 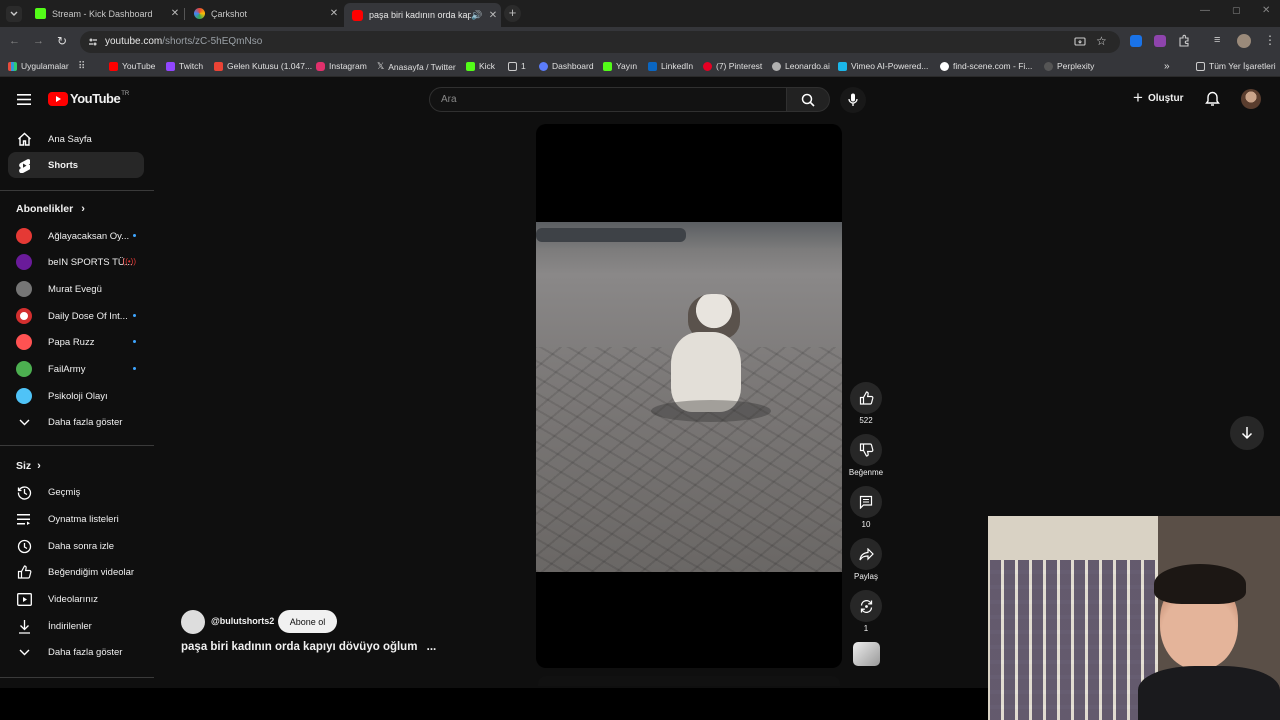 I want to click on notifications-button, so click(x=1212, y=99).